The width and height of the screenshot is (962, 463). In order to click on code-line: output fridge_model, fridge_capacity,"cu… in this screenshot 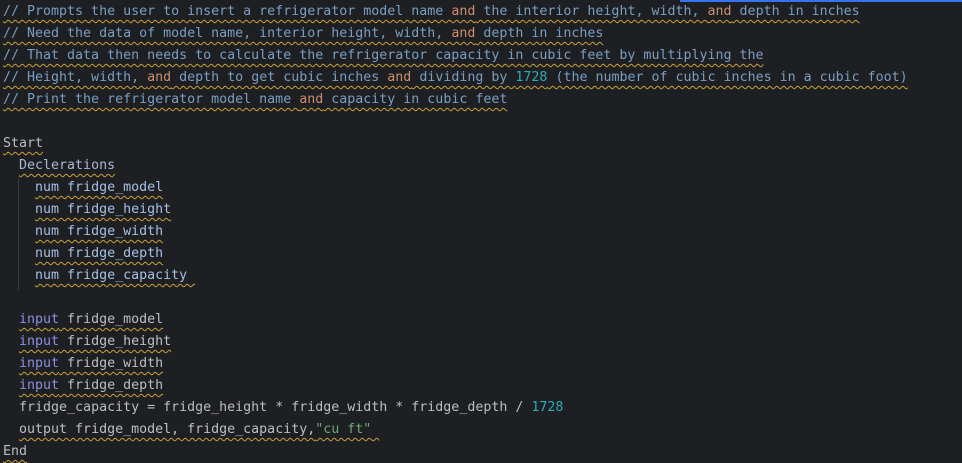, I will do `click(482, 430)`.